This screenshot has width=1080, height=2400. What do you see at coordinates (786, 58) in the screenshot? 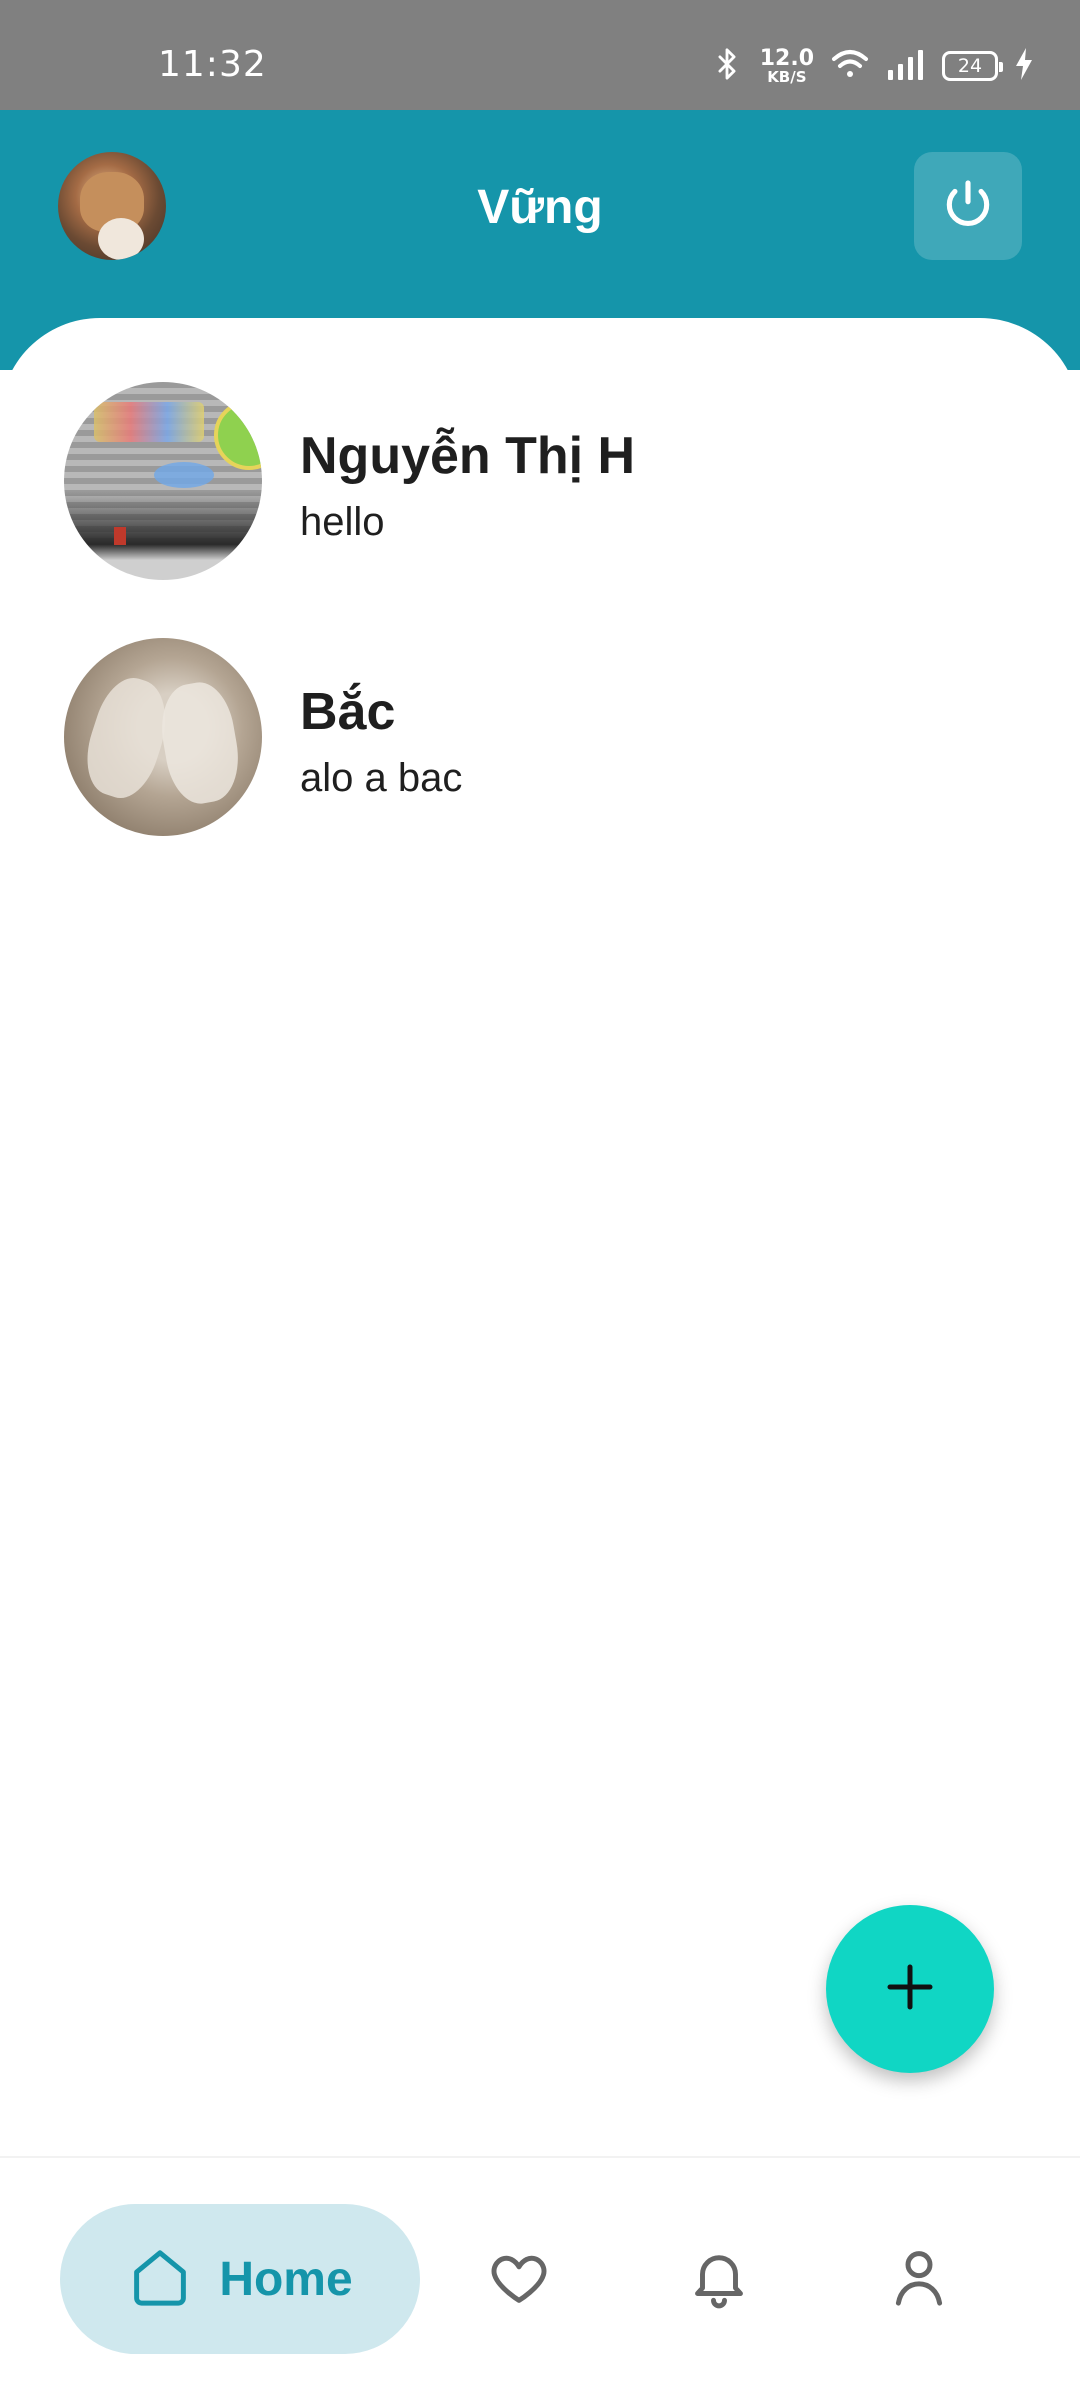
I see `net-speed-value: 12.0` at bounding box center [786, 58].